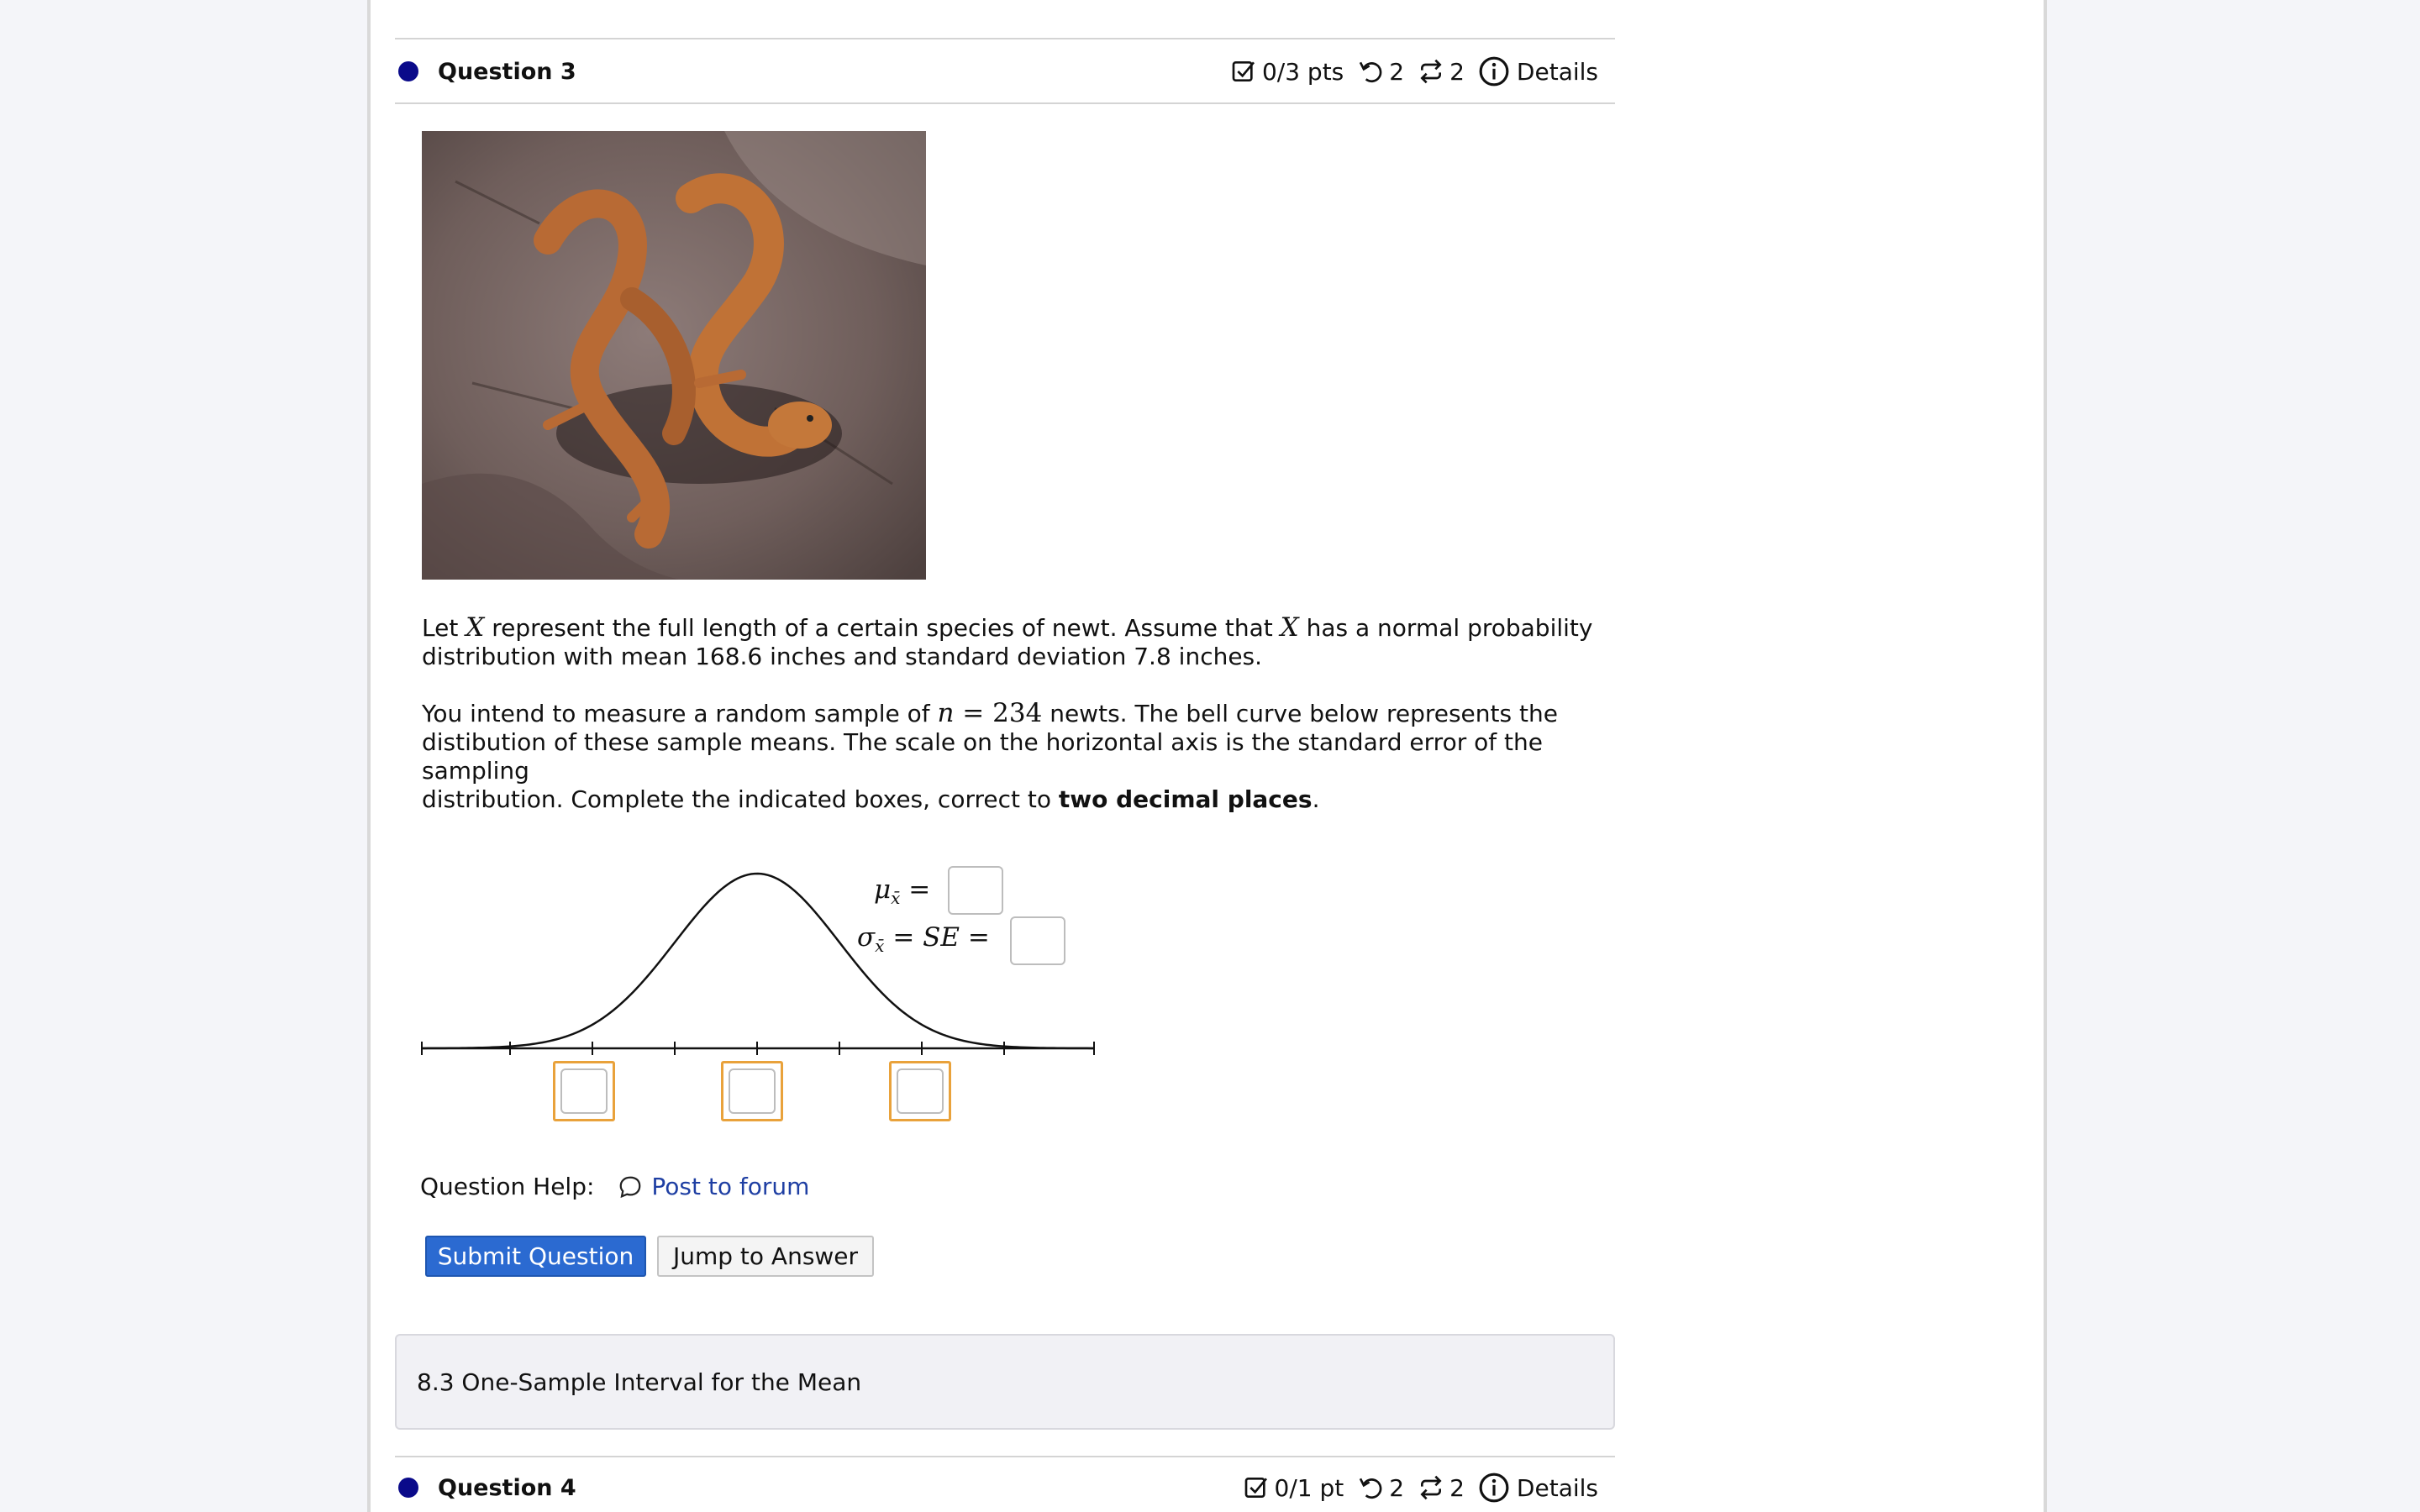  What do you see at coordinates (1005, 1382) in the screenshot?
I see `section-banner: 8.3 One-Sample Interval for the Mean` at bounding box center [1005, 1382].